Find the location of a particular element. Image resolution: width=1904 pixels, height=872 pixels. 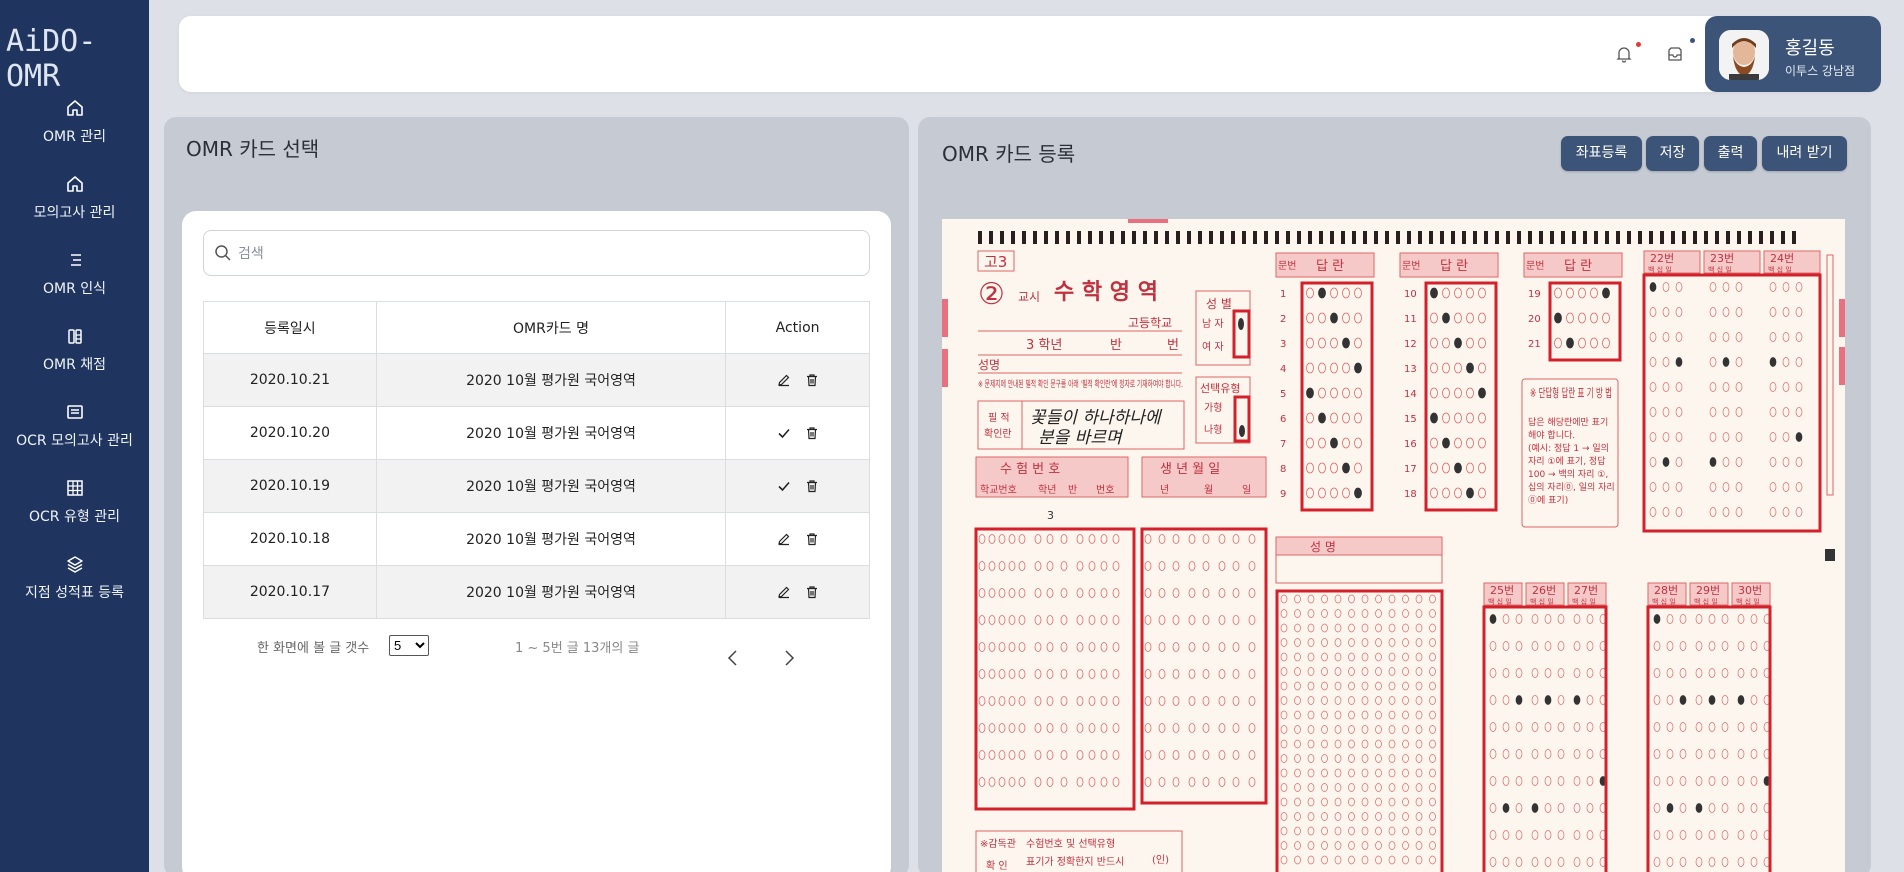

cell-action is located at coordinates (797, 592).